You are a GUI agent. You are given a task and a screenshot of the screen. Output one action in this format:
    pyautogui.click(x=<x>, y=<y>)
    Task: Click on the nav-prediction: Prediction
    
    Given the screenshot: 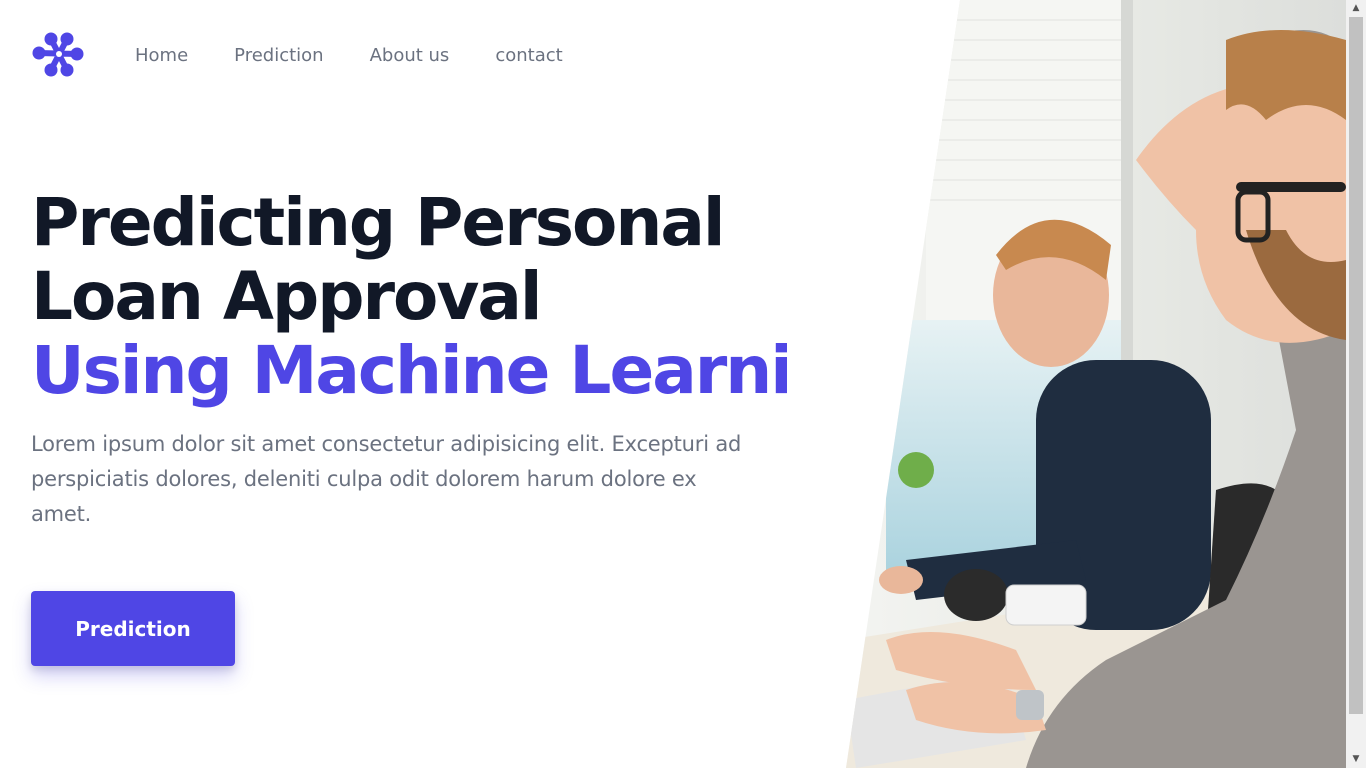 What is the action you would take?
    pyautogui.click(x=278, y=56)
    